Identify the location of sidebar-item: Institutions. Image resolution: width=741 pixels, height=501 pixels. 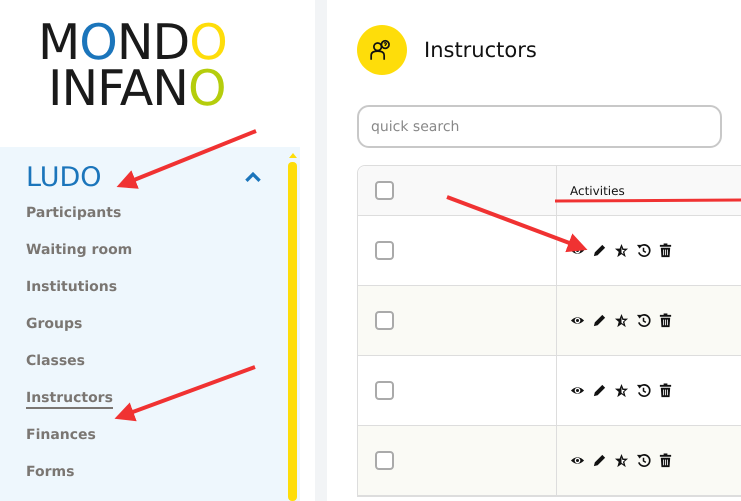
(72, 287).